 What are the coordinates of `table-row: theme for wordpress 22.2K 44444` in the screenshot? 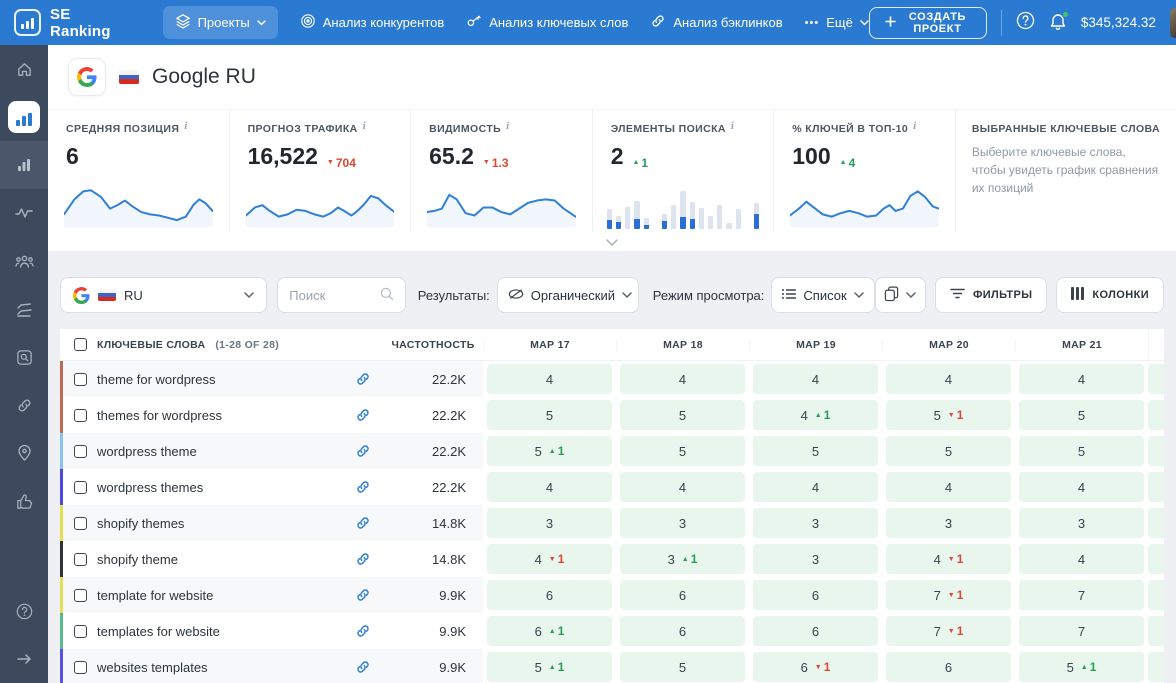 It's located at (612, 379).